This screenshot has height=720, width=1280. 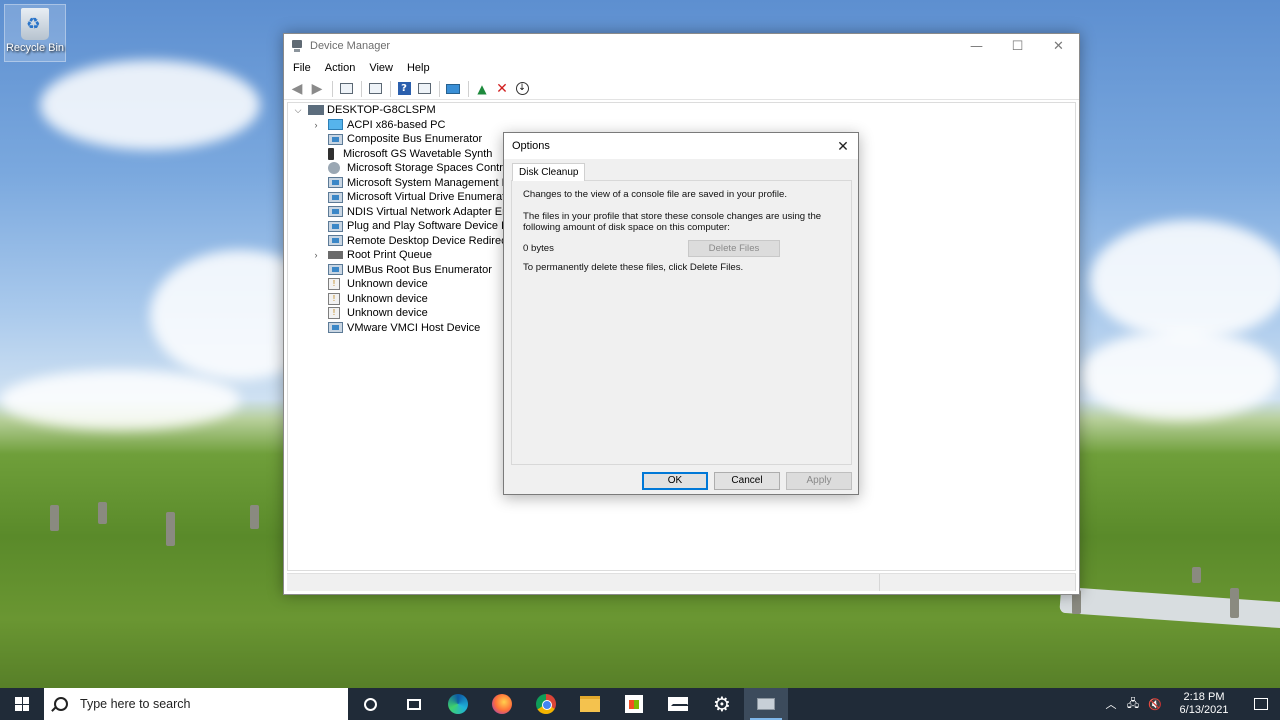 What do you see at coordinates (297, 89) in the screenshot?
I see `back-arrow-icon: ◀` at bounding box center [297, 89].